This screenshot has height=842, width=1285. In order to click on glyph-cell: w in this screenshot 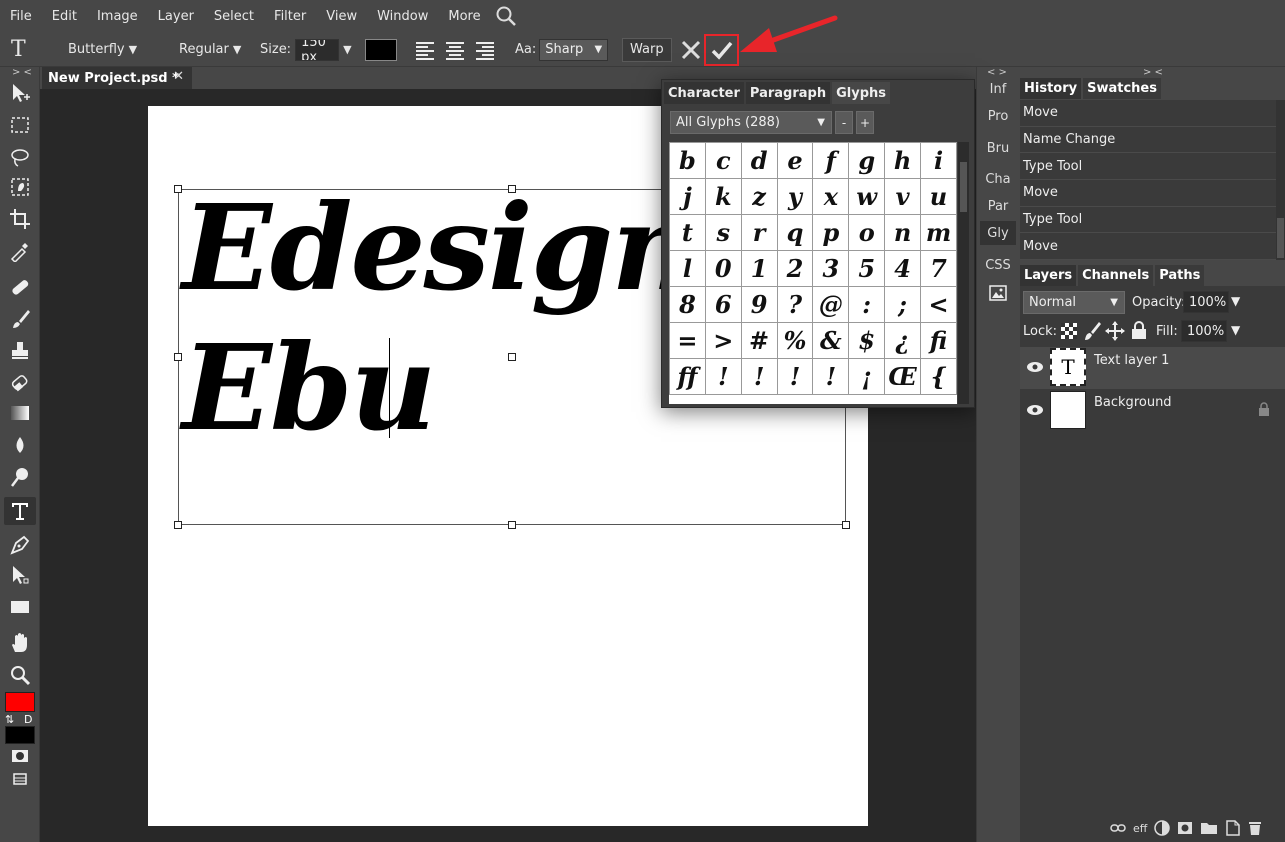, I will do `click(867, 196)`.